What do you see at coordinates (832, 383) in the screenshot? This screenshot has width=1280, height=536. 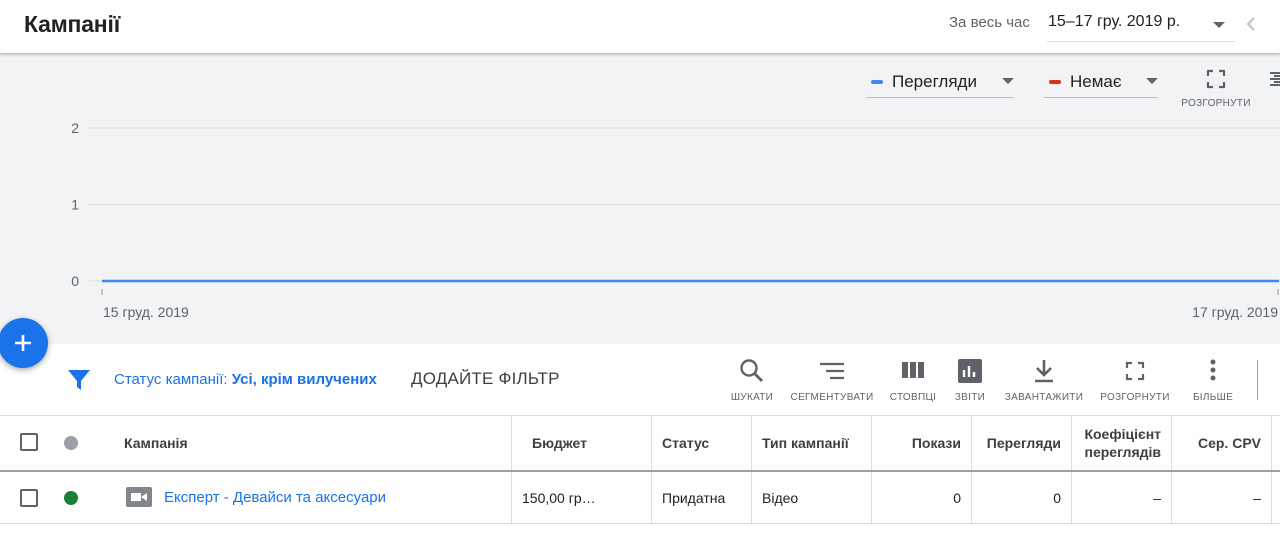 I see `segment-button: СЕГМЕНТУВАТИ` at bounding box center [832, 383].